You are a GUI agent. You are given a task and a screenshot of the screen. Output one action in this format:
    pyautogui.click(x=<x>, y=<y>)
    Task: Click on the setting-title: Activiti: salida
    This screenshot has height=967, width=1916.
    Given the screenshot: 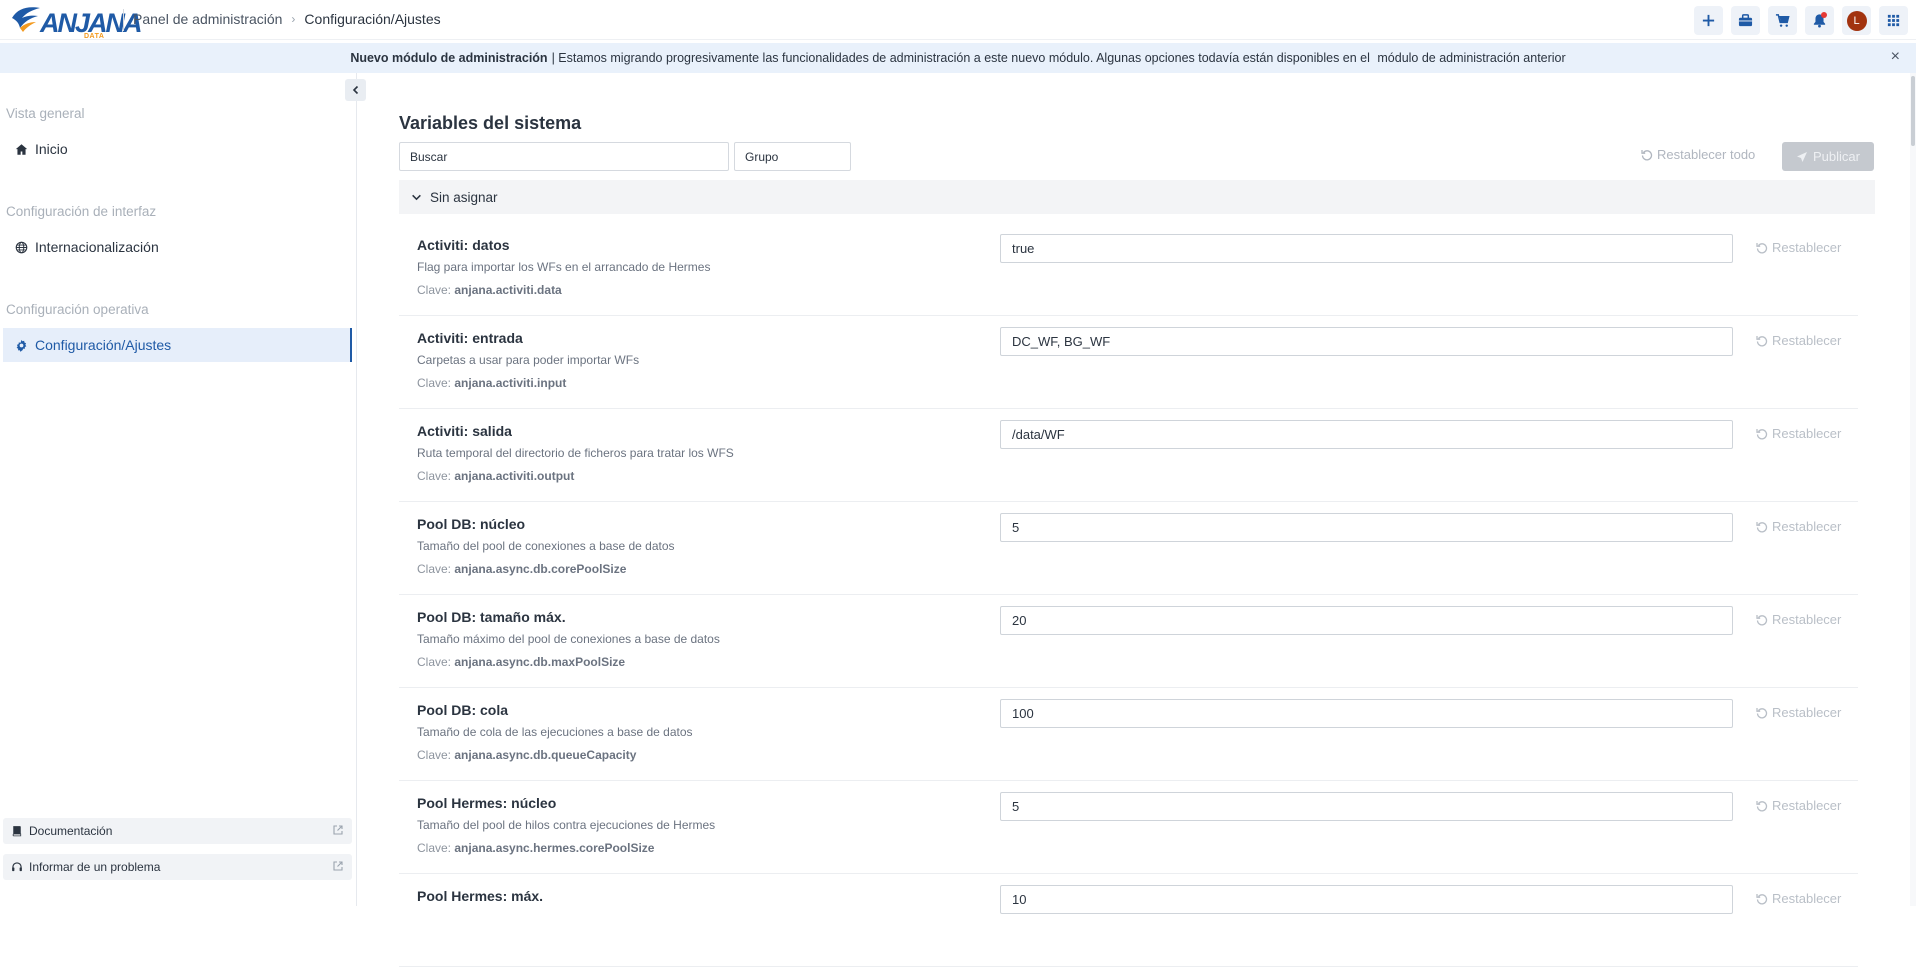 What is the action you would take?
    pyautogui.click(x=464, y=431)
    